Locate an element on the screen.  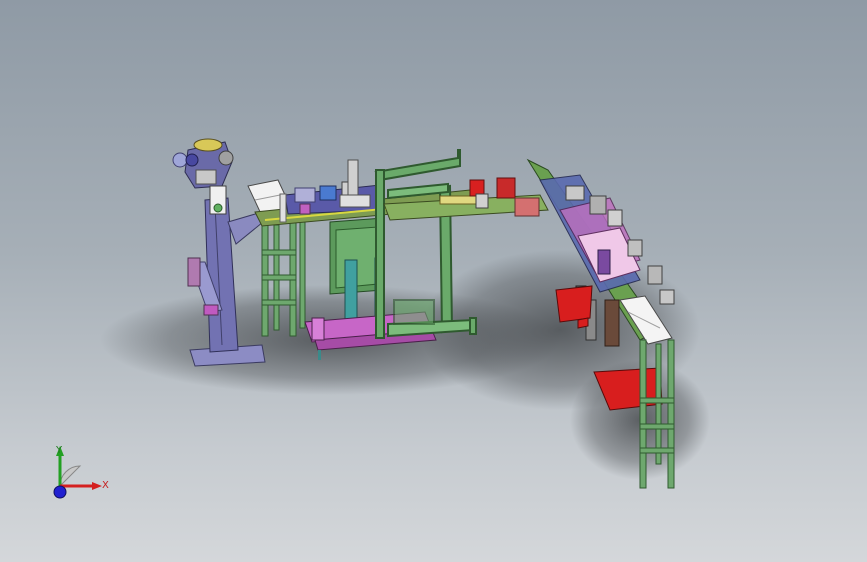
coordinate-triad: Y X is located at coordinates (80, 480).